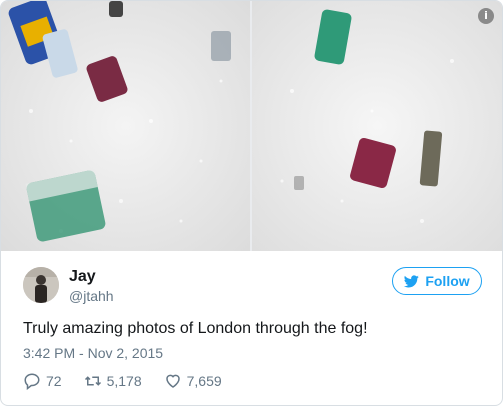 This screenshot has width=503, height=406. What do you see at coordinates (93, 353) in the screenshot?
I see `tweet-timestamp: 3:42 PM - Nov 2, 2015` at bounding box center [93, 353].